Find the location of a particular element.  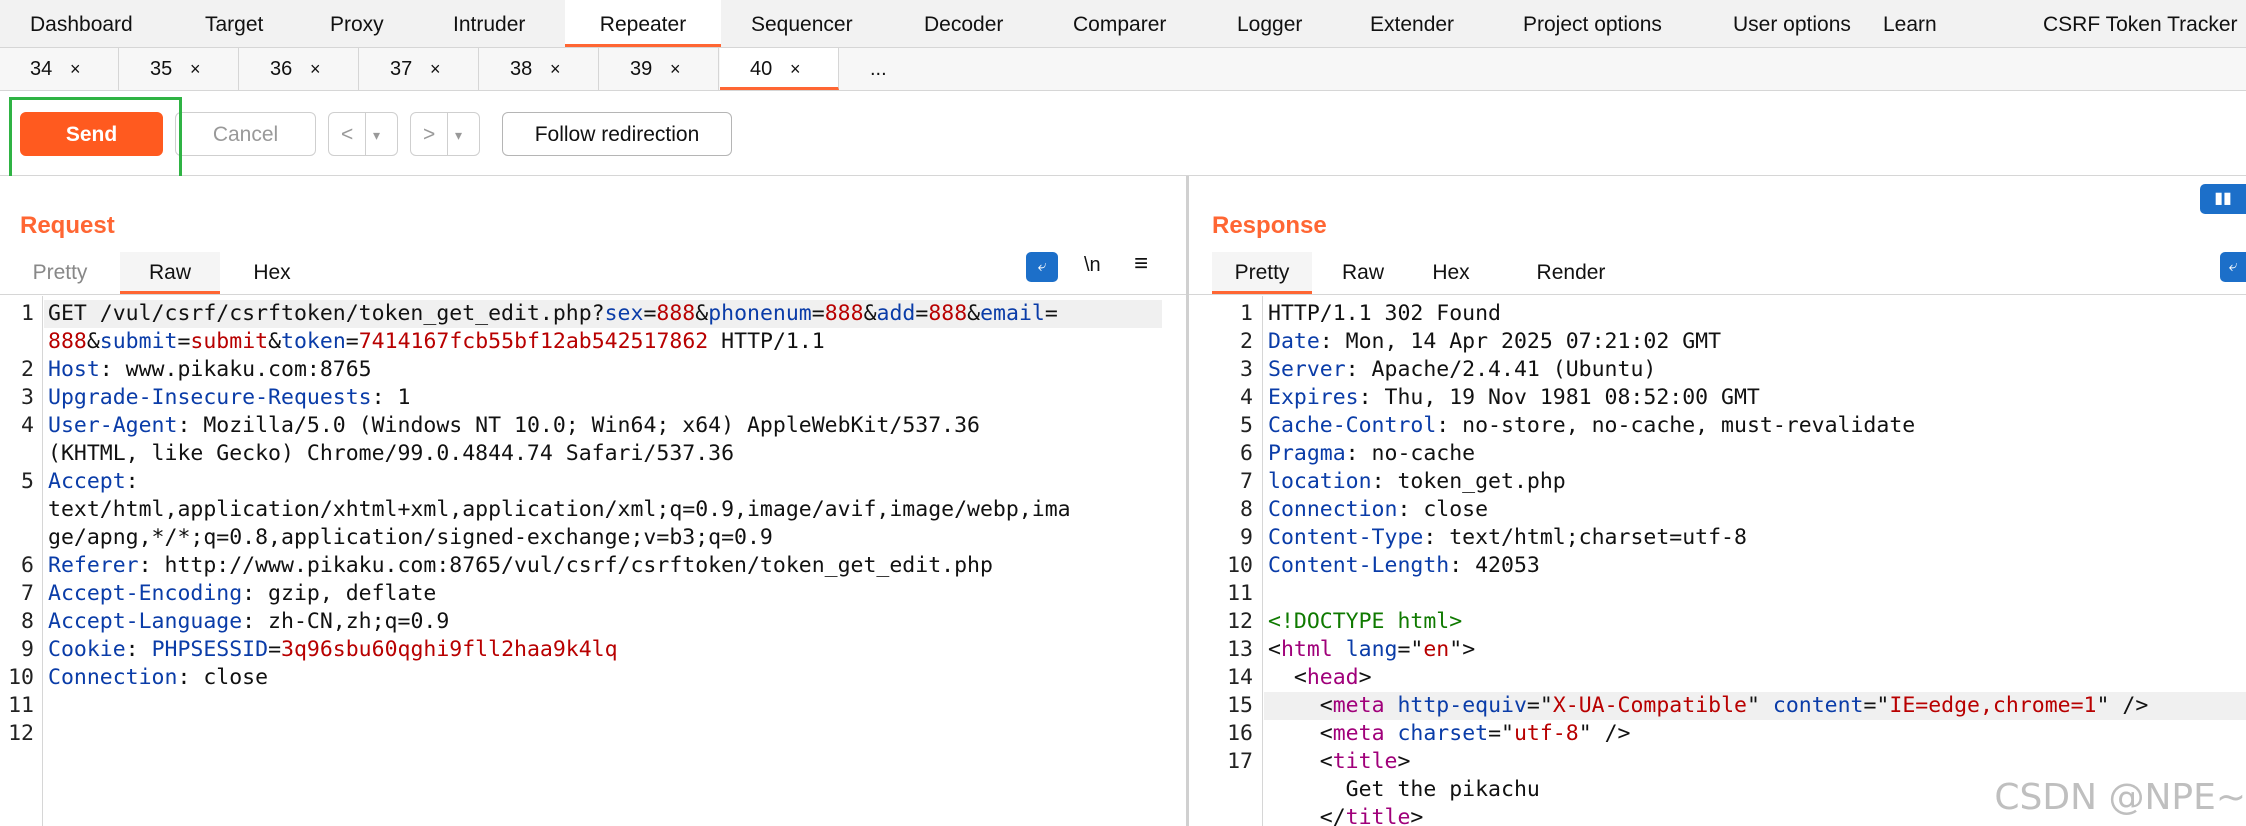

code-line: Date: Mon, 14 Apr 2025 07:21:02 GMT is located at coordinates (1708, 342).